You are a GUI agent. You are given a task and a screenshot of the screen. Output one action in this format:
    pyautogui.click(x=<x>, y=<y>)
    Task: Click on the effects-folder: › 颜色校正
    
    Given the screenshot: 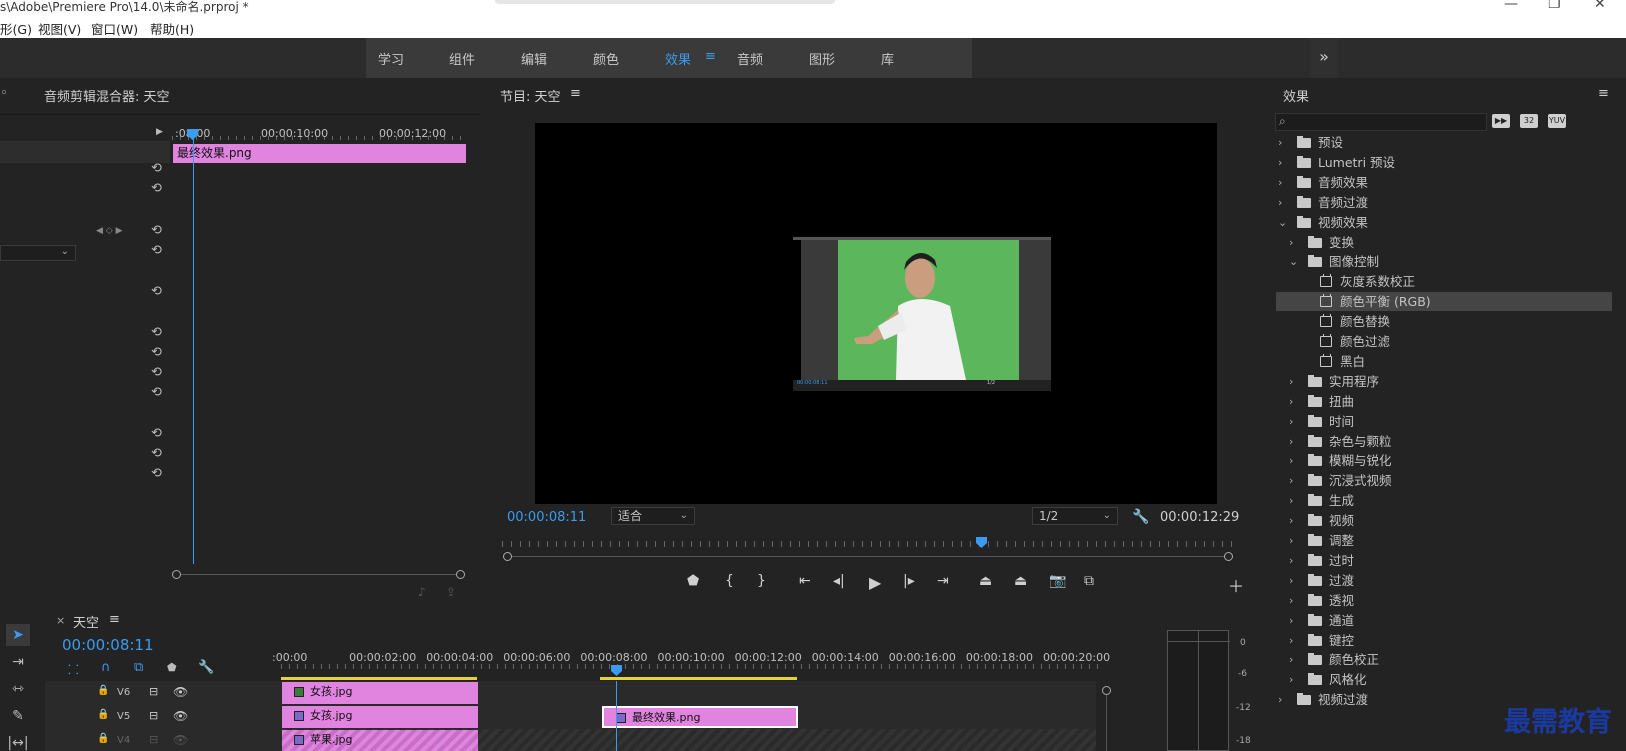 What is the action you would take?
    pyautogui.click(x=1444, y=659)
    